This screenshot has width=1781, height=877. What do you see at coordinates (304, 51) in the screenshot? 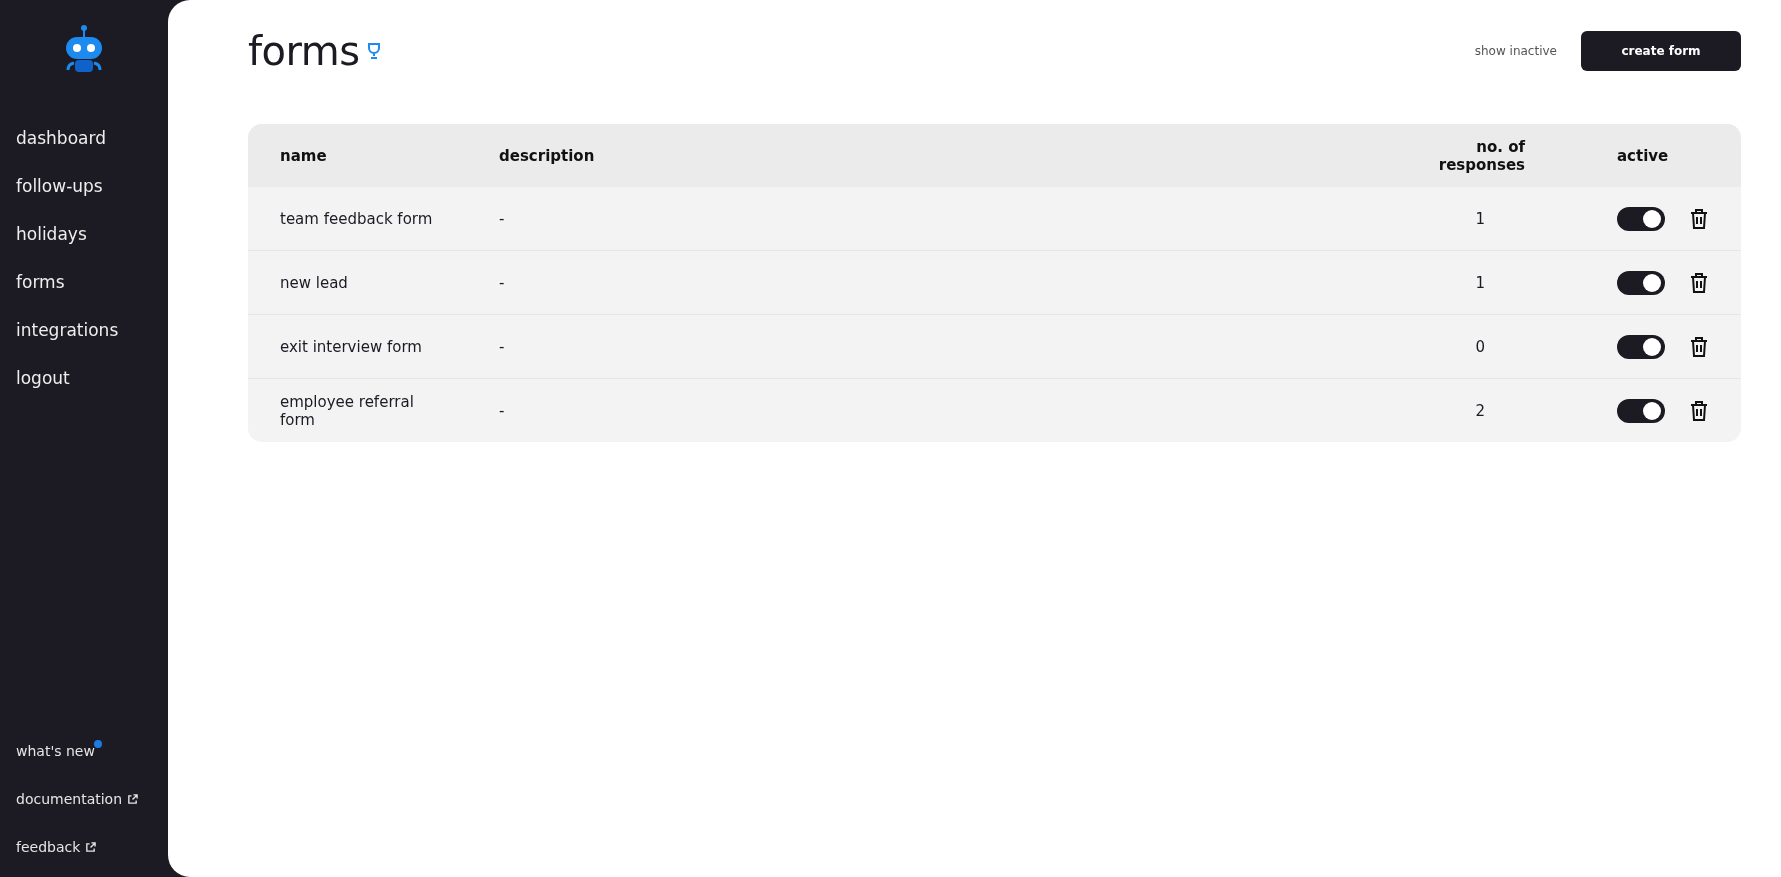
I see `page-title: forms` at bounding box center [304, 51].